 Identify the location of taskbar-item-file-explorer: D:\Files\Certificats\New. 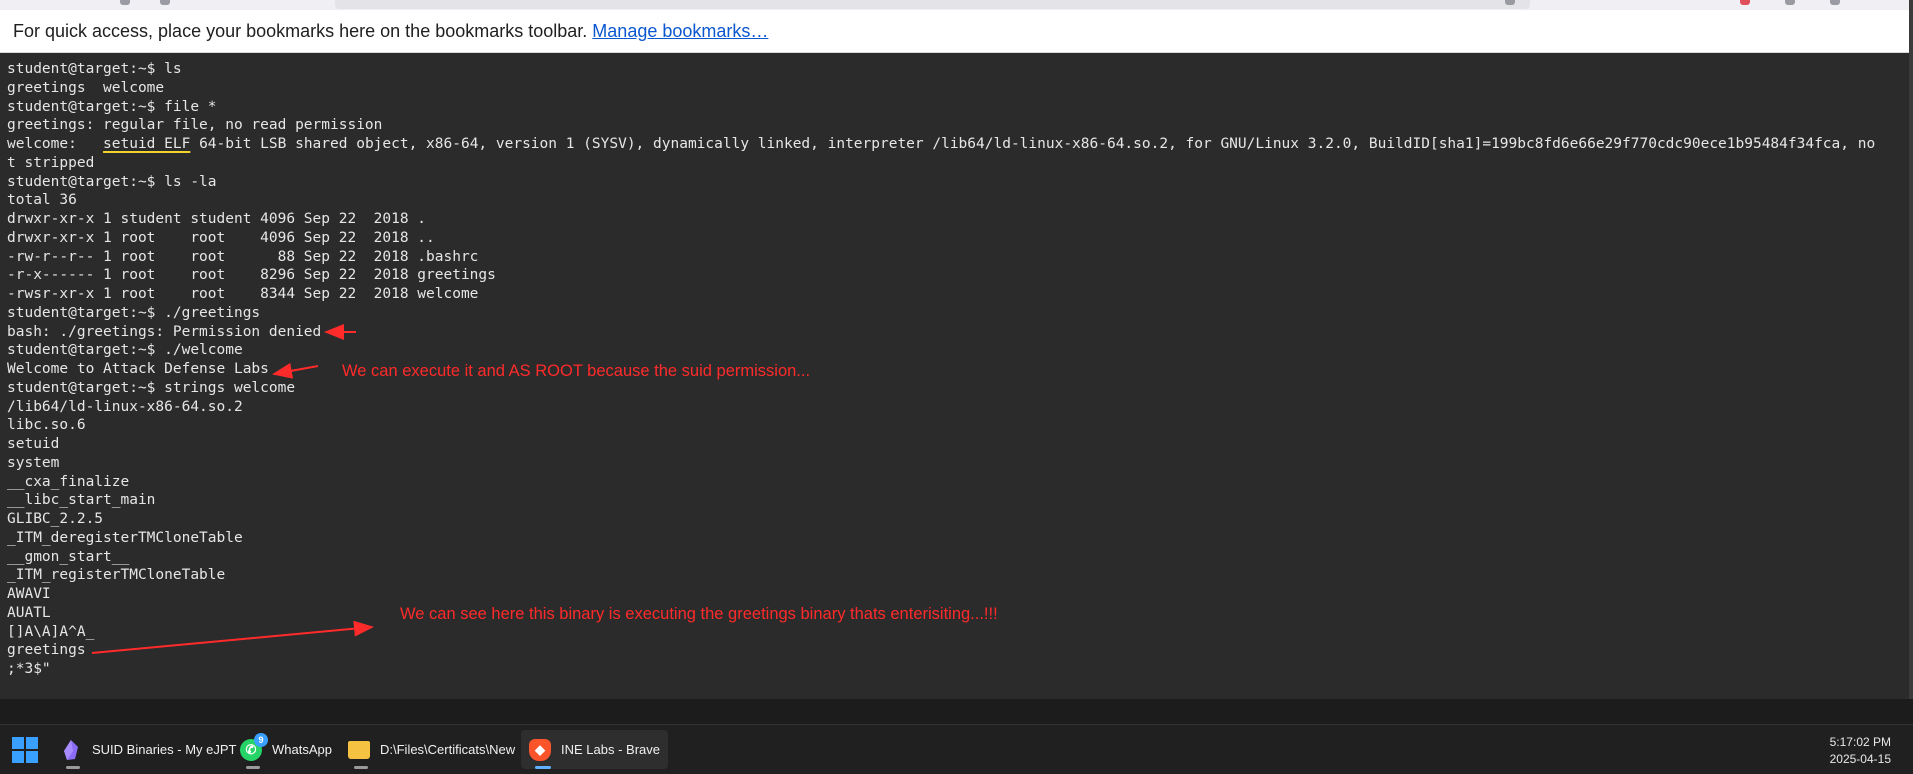
(431, 749).